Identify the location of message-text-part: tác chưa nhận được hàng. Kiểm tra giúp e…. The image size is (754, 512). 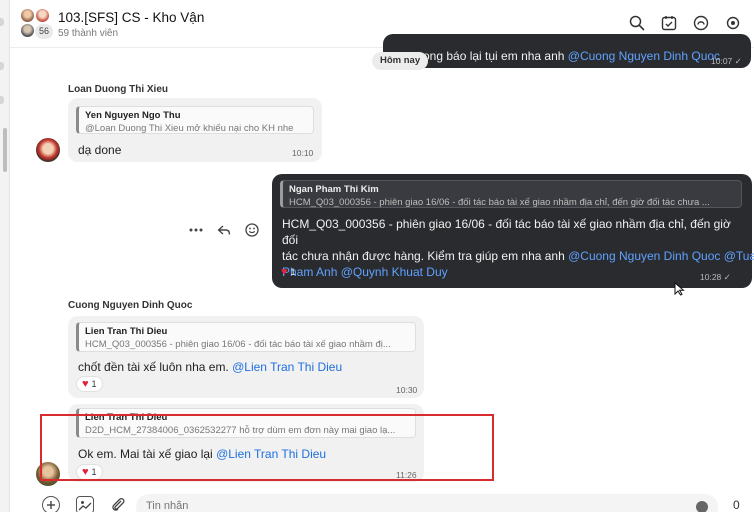
(425, 256).